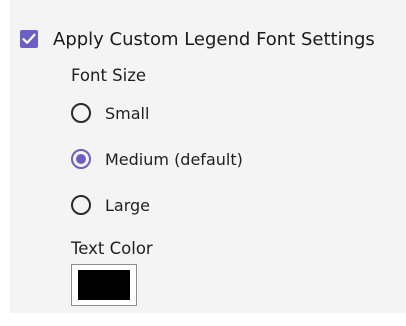 This screenshot has width=406, height=326. I want to click on text-color-swatch-fill, so click(104, 285).